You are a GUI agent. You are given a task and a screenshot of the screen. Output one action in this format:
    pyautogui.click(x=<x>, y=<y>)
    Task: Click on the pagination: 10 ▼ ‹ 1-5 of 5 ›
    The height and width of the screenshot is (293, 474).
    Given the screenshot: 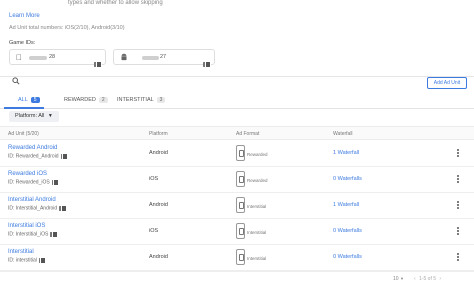 What is the action you would take?
    pyautogui.click(x=237, y=282)
    